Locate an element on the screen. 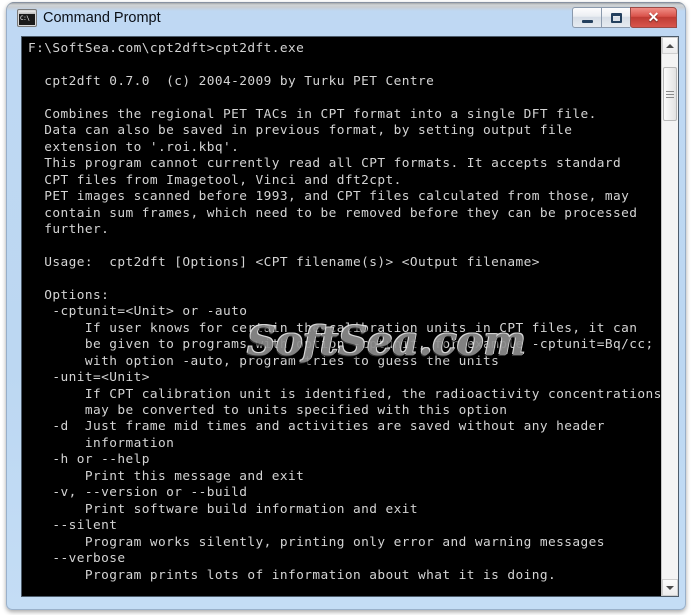 This screenshot has height=615, width=692. close-button: ✕ is located at coordinates (653, 17).